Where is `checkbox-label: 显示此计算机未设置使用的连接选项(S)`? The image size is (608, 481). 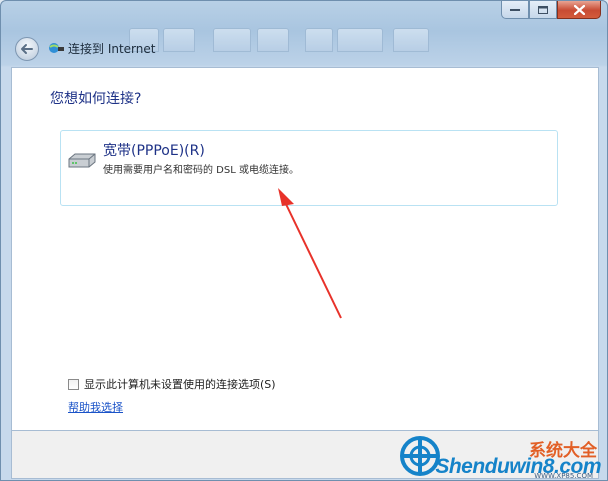
checkbox-label: 显示此计算机未设置使用的连接选项(S) is located at coordinates (180, 384).